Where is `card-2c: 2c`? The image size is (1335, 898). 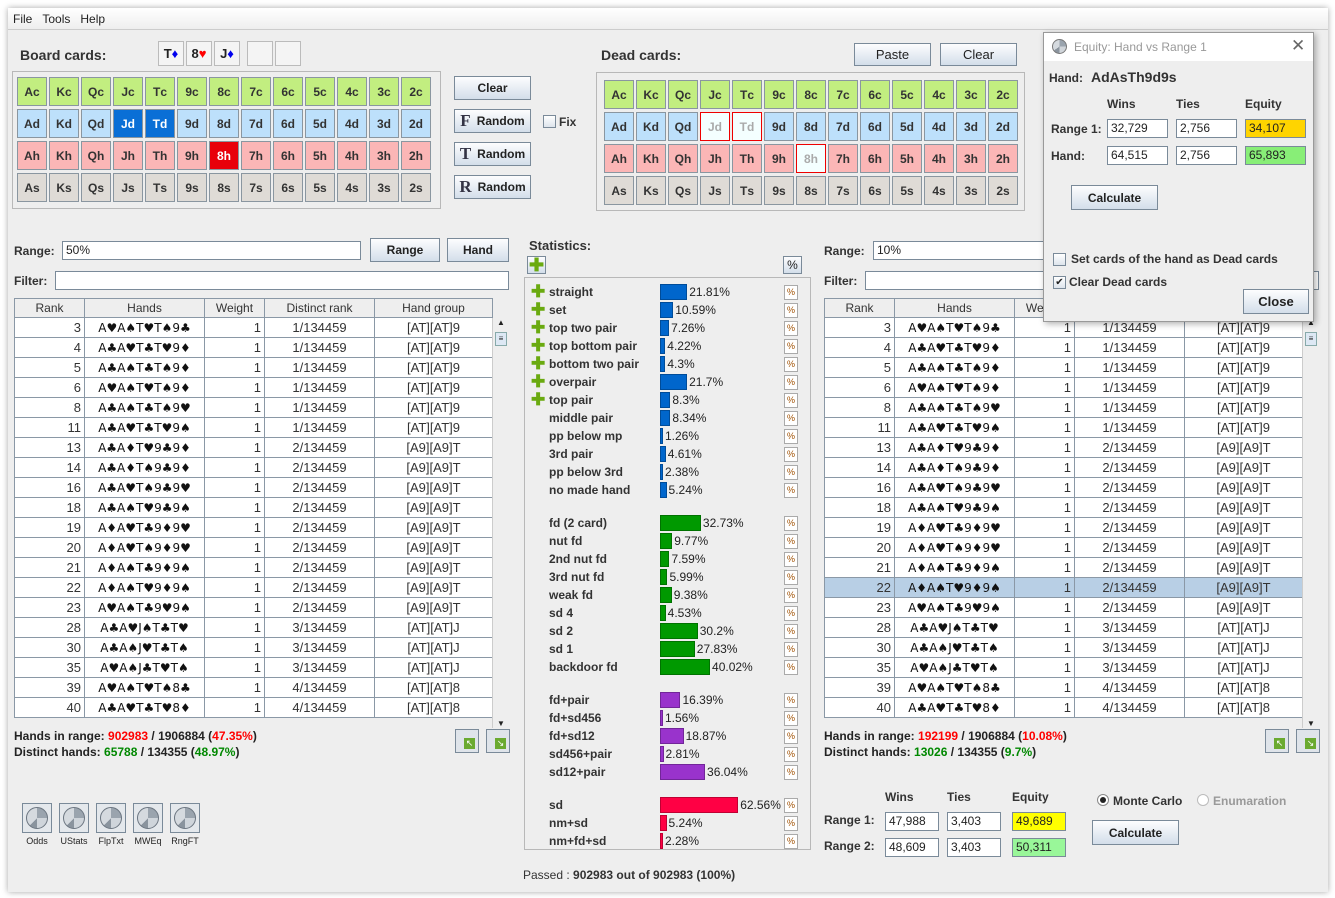
card-2c: 2c is located at coordinates (1003, 94).